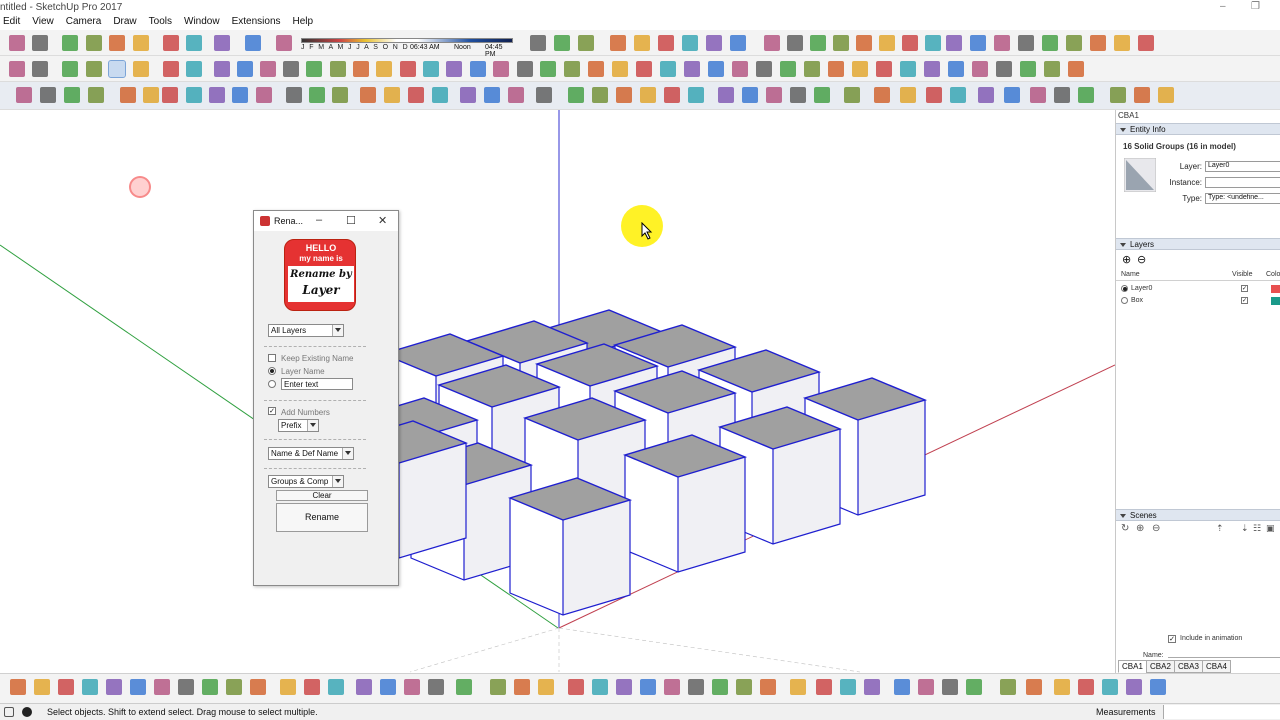 Image resolution: width=1280 pixels, height=720 pixels. What do you see at coordinates (1132, 666) in the screenshot?
I see `tray-tab-cba1: CBA1` at bounding box center [1132, 666].